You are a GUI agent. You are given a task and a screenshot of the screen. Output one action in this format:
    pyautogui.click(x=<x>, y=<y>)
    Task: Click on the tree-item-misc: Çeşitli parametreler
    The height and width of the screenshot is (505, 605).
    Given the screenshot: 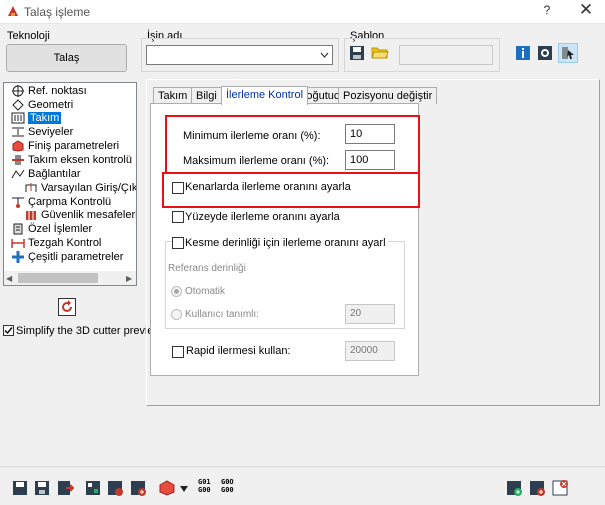 What is the action you would take?
    pyautogui.click(x=67, y=258)
    